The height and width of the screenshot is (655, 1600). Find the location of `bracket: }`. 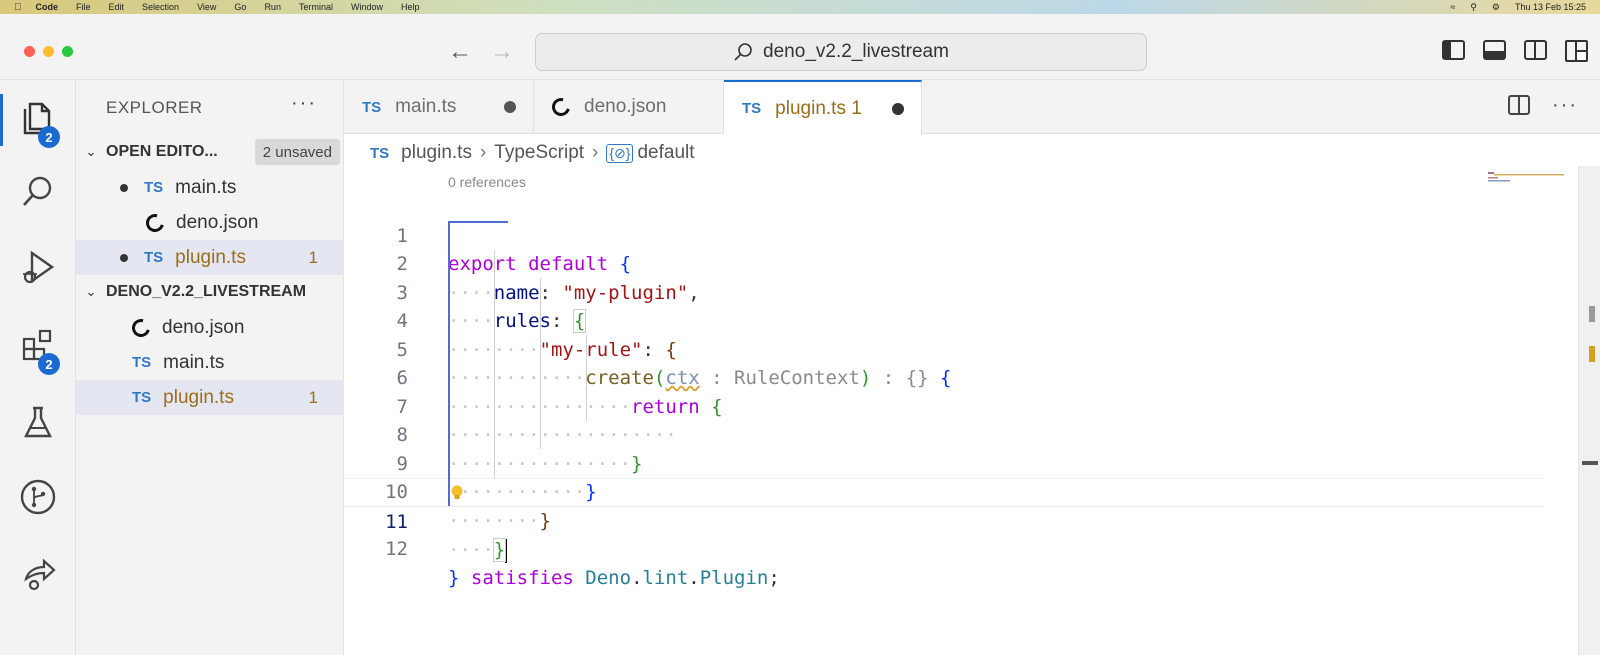

bracket: } is located at coordinates (454, 577).